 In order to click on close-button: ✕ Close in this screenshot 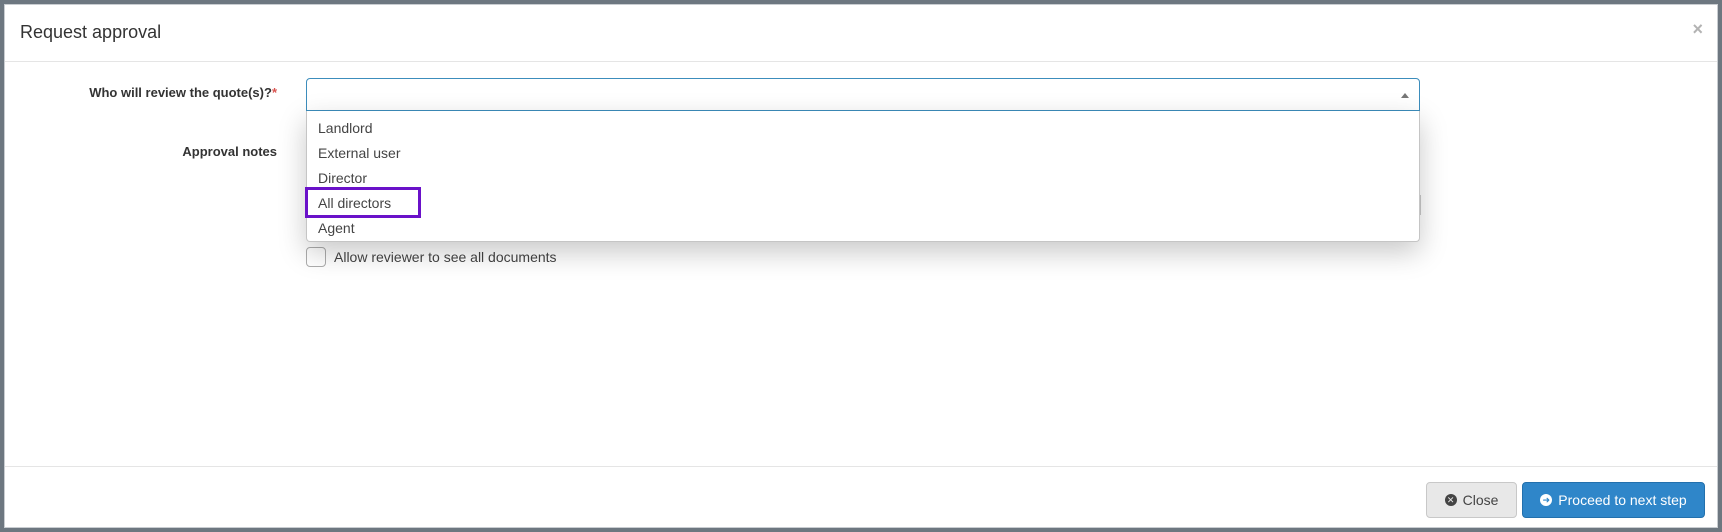, I will do `click(1471, 500)`.